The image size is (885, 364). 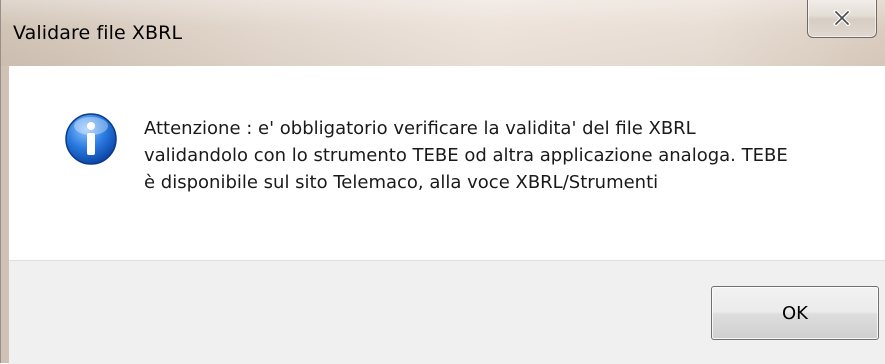 I want to click on close-button, so click(x=842, y=19).